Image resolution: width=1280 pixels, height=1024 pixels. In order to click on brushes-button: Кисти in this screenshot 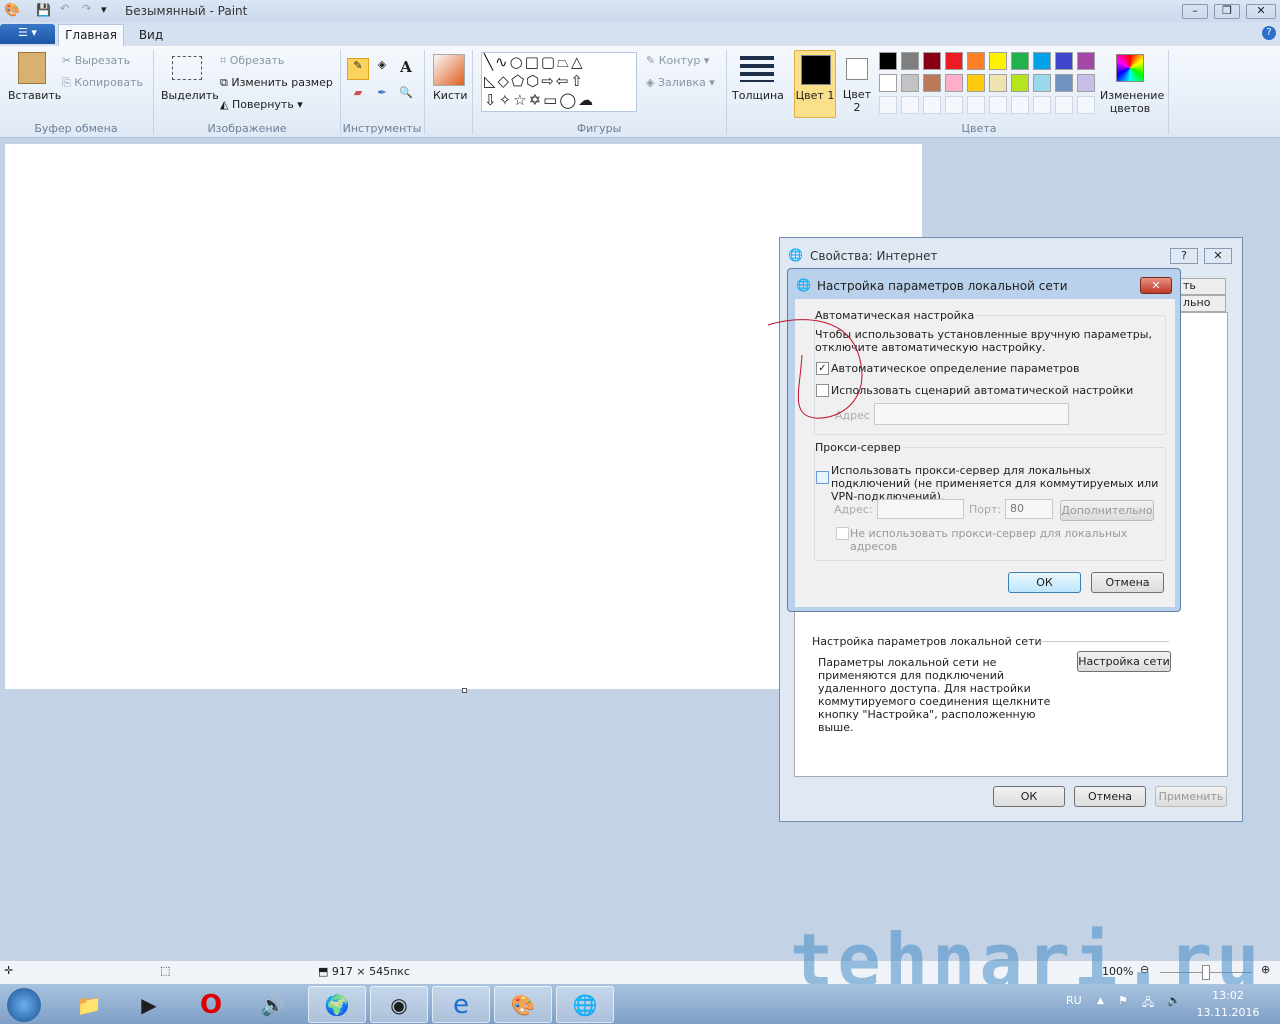, I will do `click(450, 95)`.